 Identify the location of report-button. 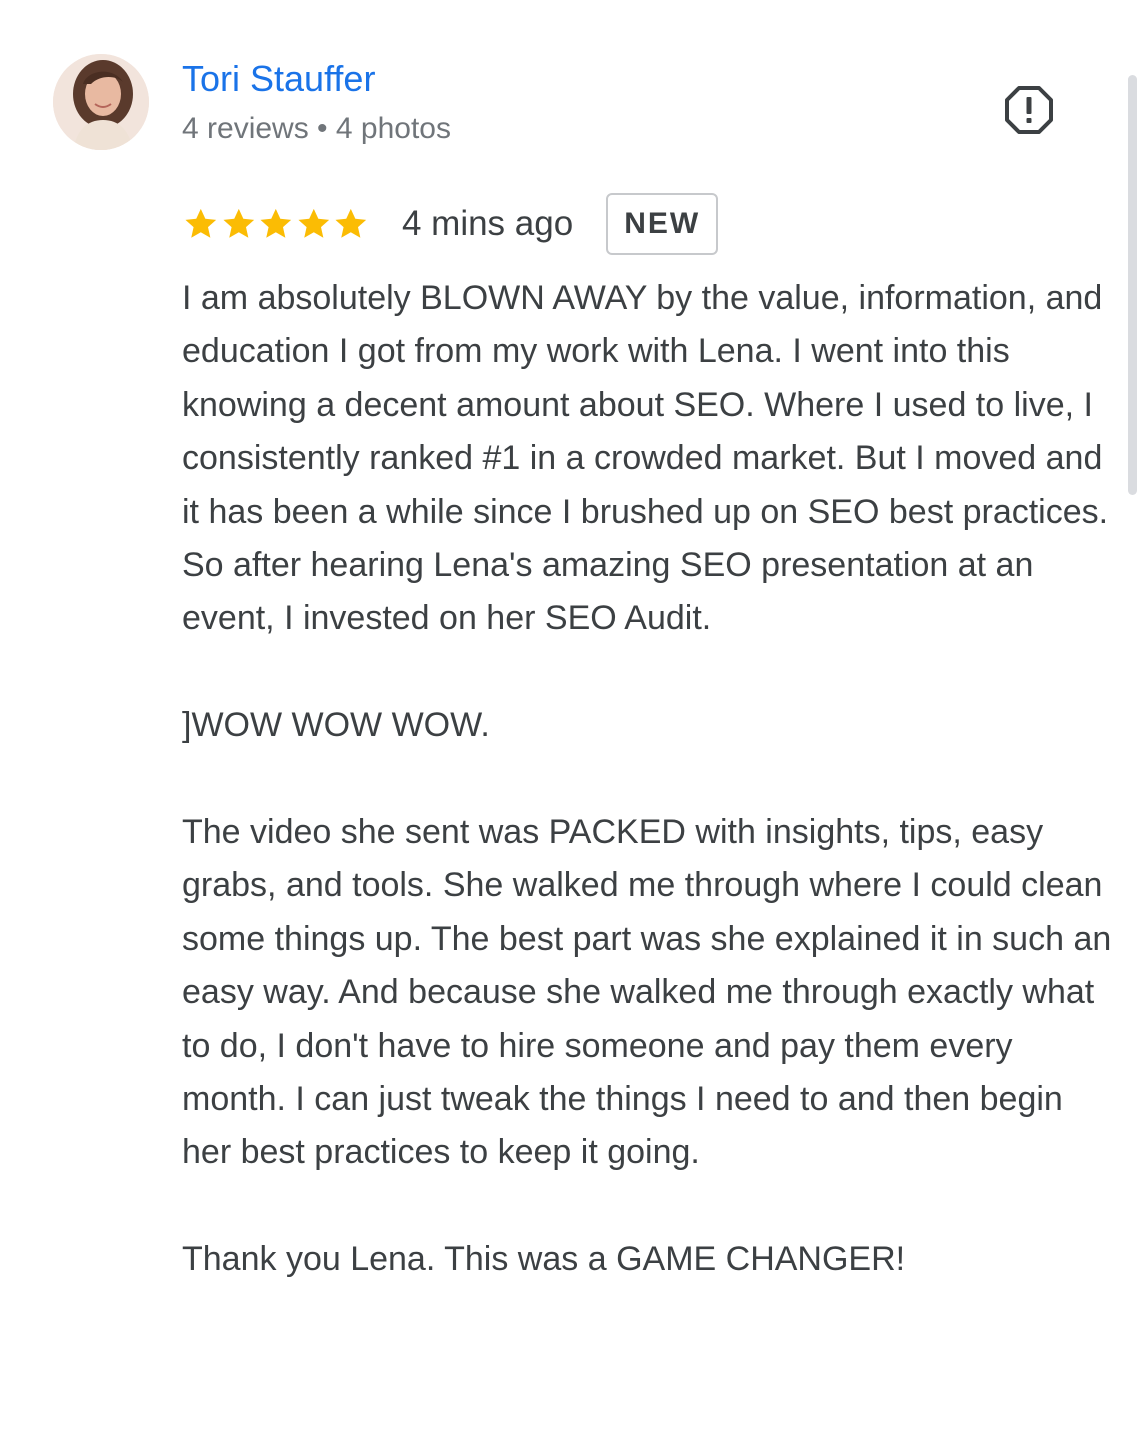
(1029, 110).